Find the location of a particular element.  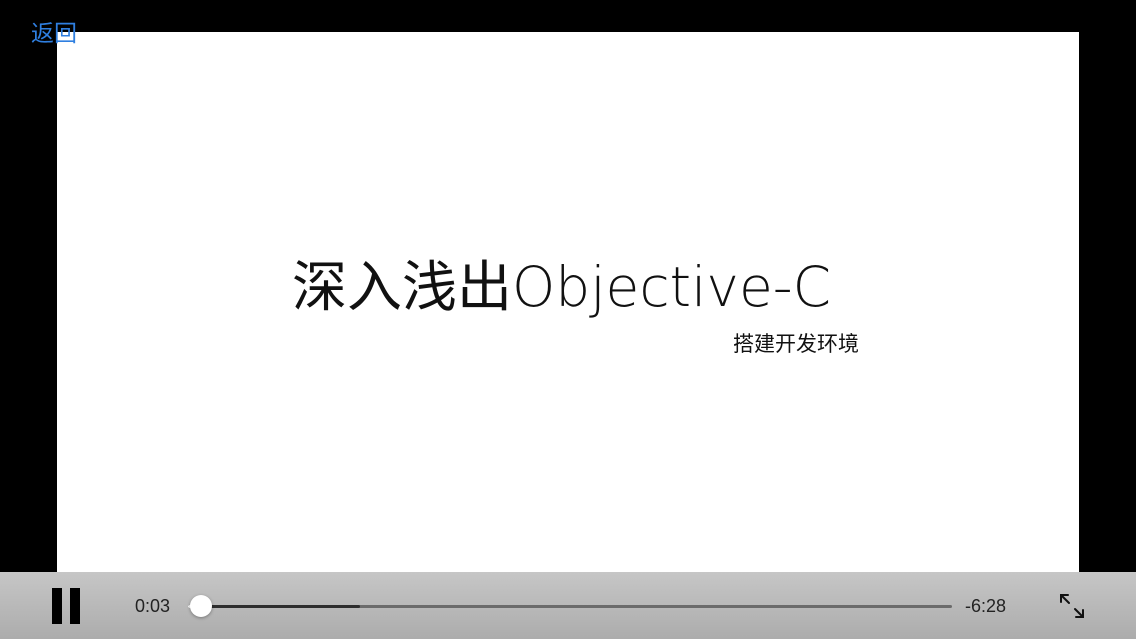

pause-icon-bar-right is located at coordinates (75, 606).